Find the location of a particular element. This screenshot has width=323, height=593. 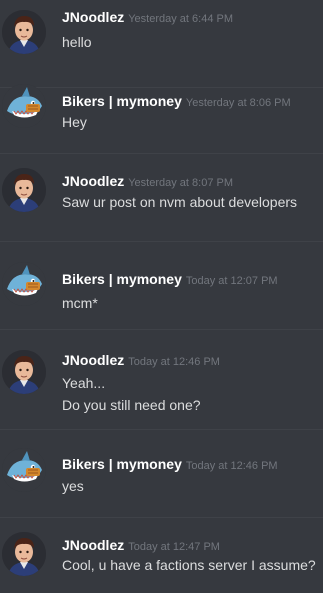

message-text: yes is located at coordinates (73, 486).